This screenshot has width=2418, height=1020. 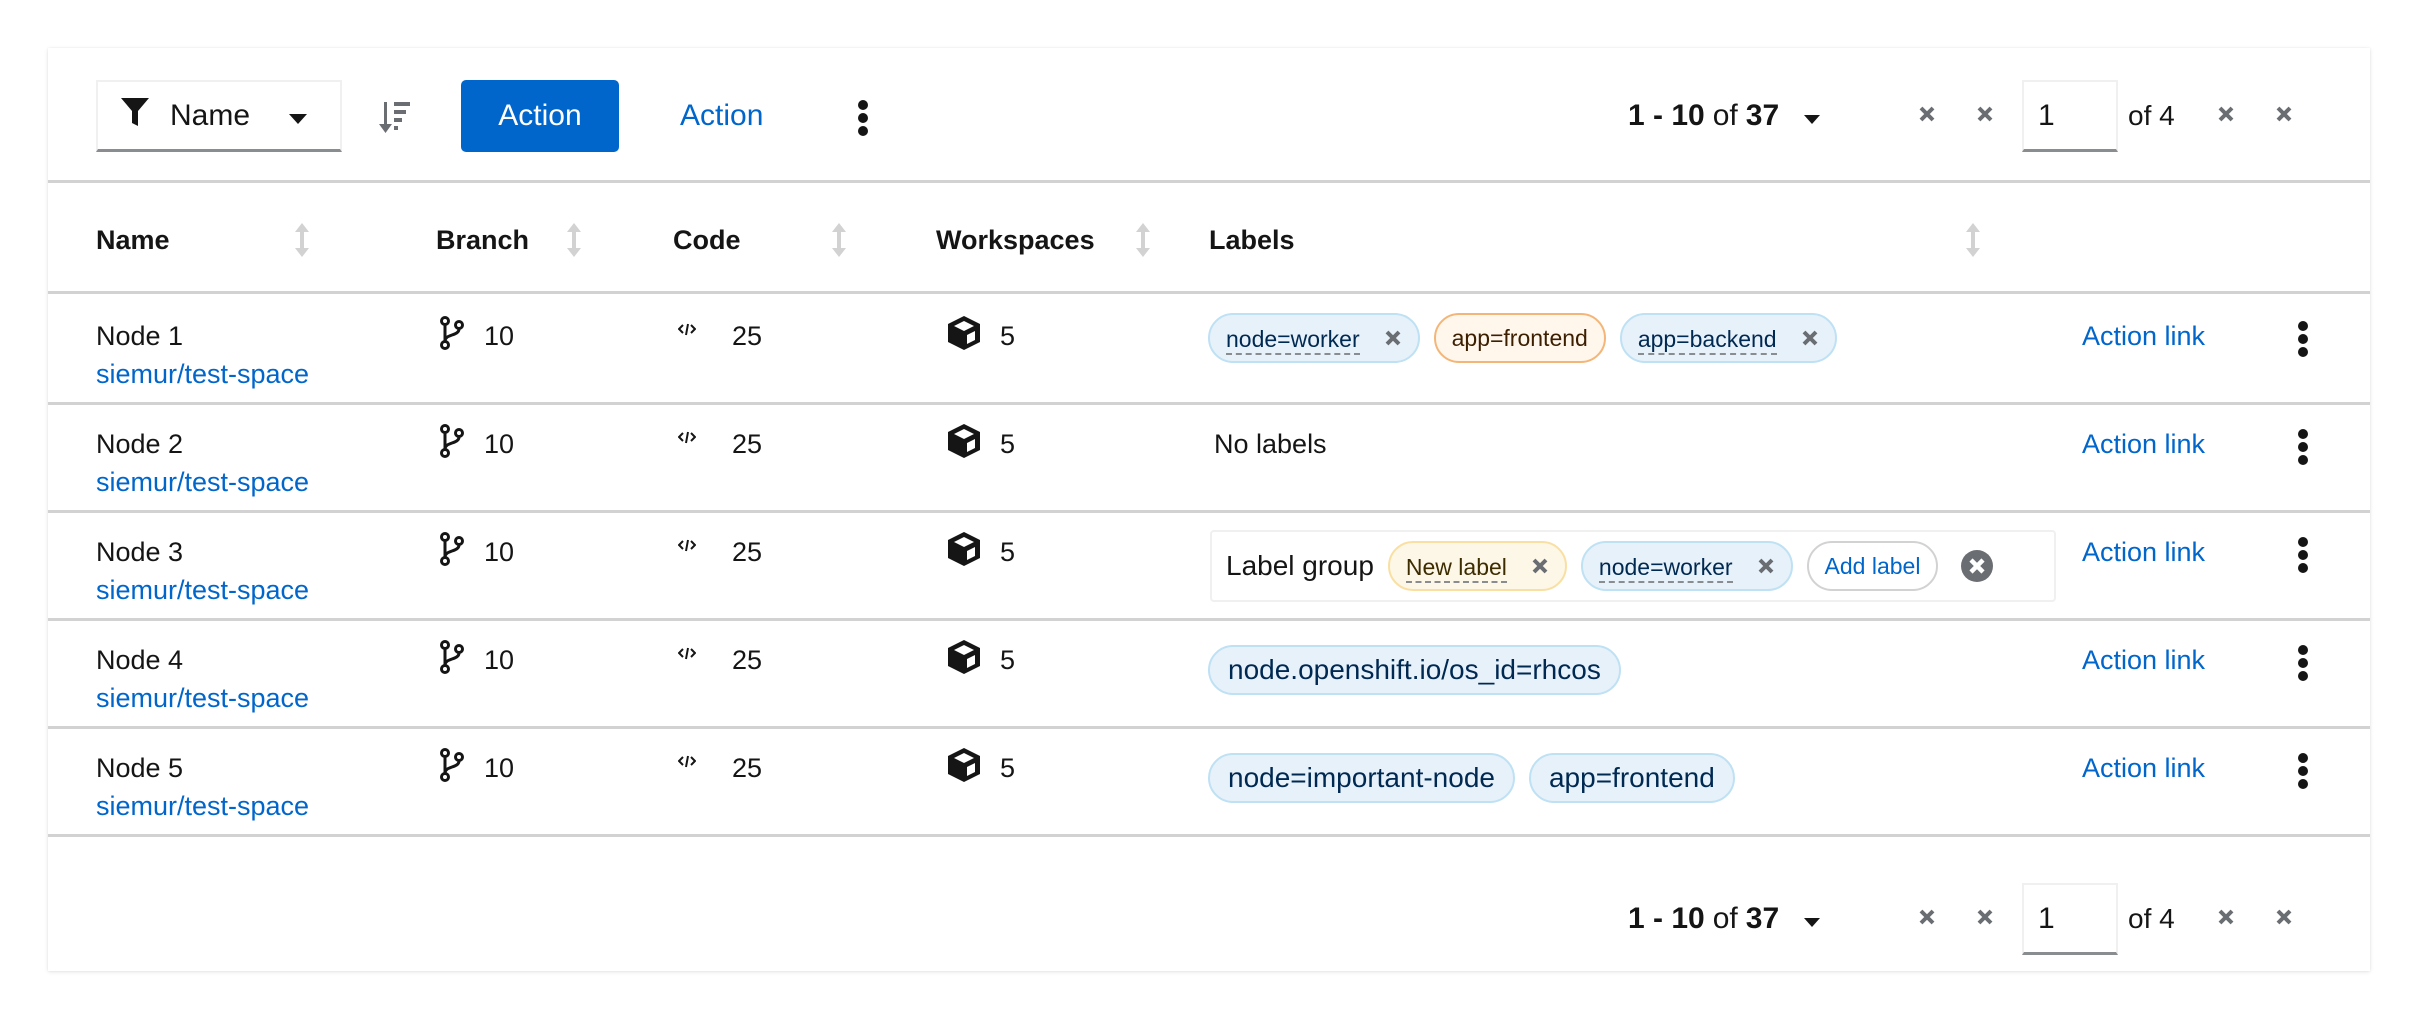 I want to click on code-cell: 25, so click(x=720, y=768).